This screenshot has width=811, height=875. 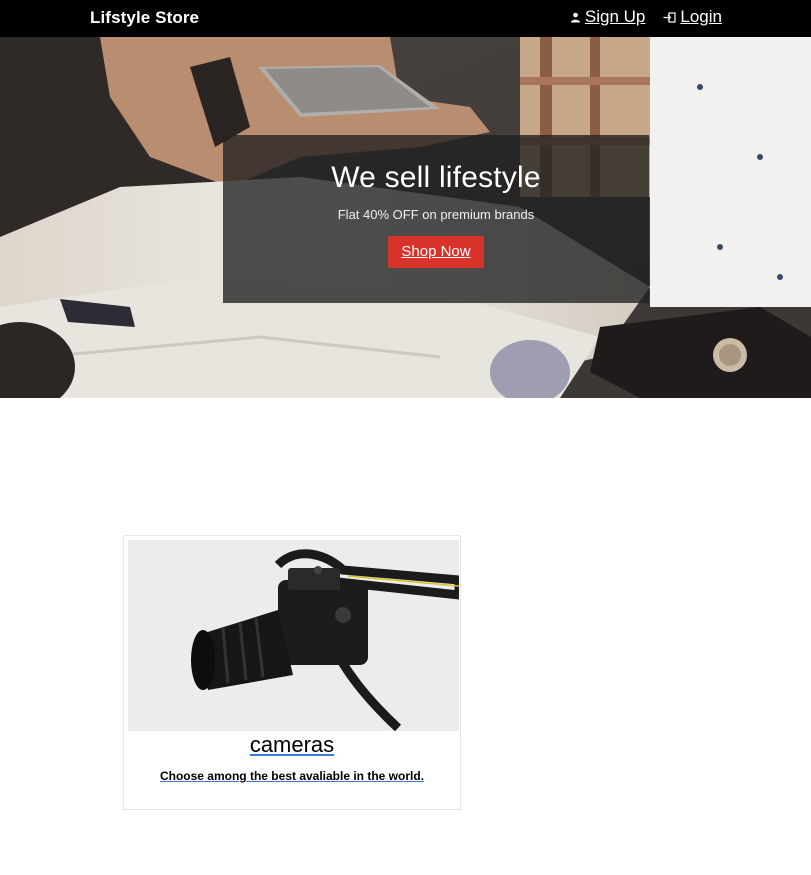 I want to click on brand-link: Lifstyle Store, so click(x=144, y=18).